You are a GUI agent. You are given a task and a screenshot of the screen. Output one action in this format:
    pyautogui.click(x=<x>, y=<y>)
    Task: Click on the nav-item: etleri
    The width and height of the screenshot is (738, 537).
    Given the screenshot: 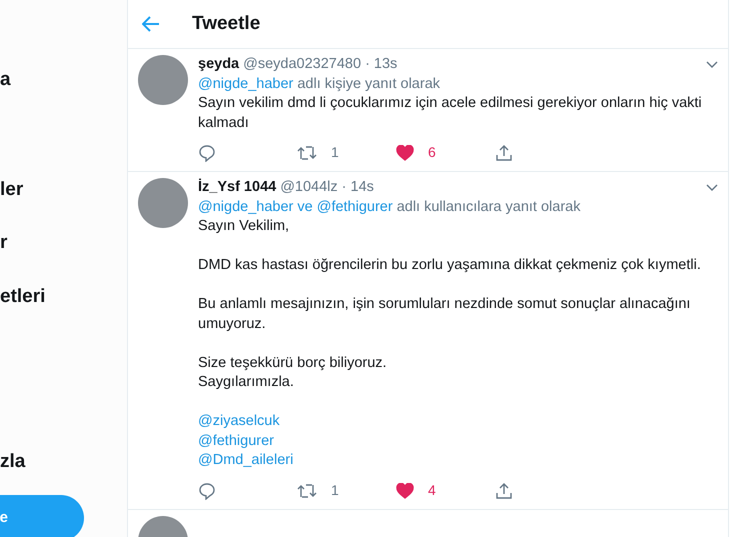 What is the action you would take?
    pyautogui.click(x=23, y=296)
    